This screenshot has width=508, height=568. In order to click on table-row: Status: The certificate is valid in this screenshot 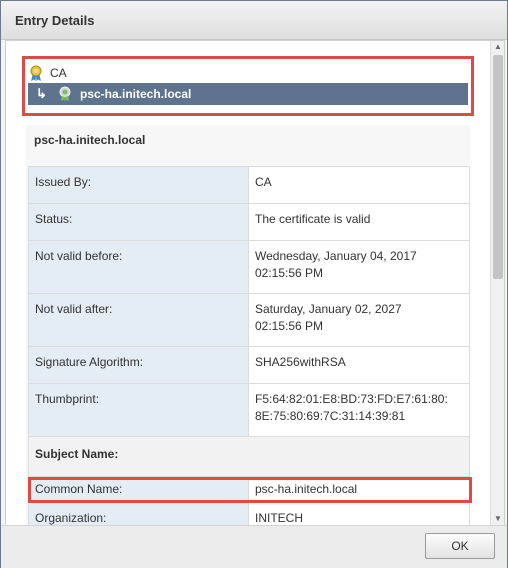, I will do `click(249, 222)`.